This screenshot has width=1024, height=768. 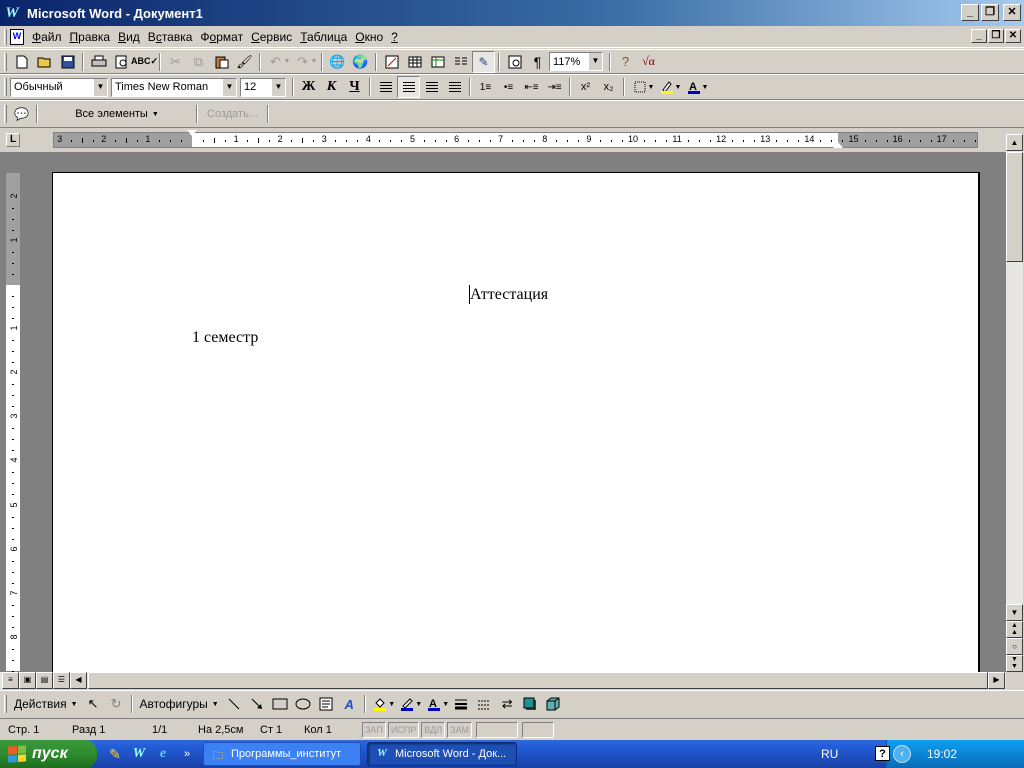 I want to click on tab-selector-button: L, so click(x=13, y=140).